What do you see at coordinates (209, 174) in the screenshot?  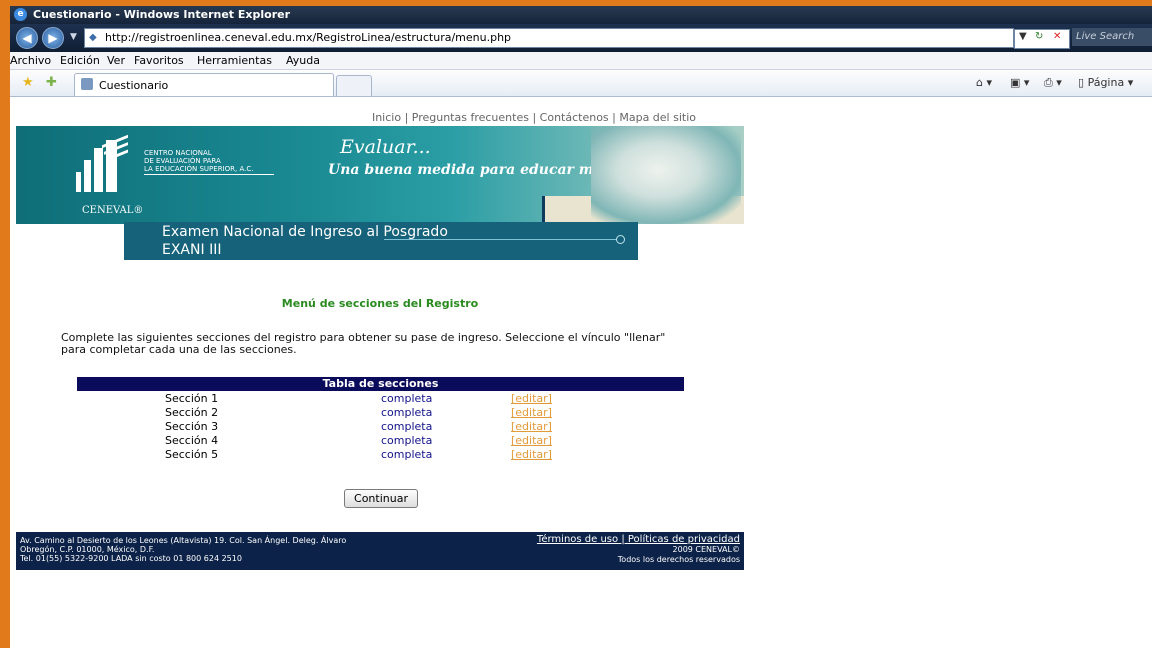 I see `org-underline` at bounding box center [209, 174].